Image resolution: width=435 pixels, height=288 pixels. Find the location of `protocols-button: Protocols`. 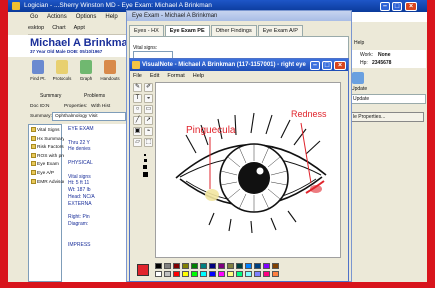

protocols-button: Protocols is located at coordinates (62, 69).